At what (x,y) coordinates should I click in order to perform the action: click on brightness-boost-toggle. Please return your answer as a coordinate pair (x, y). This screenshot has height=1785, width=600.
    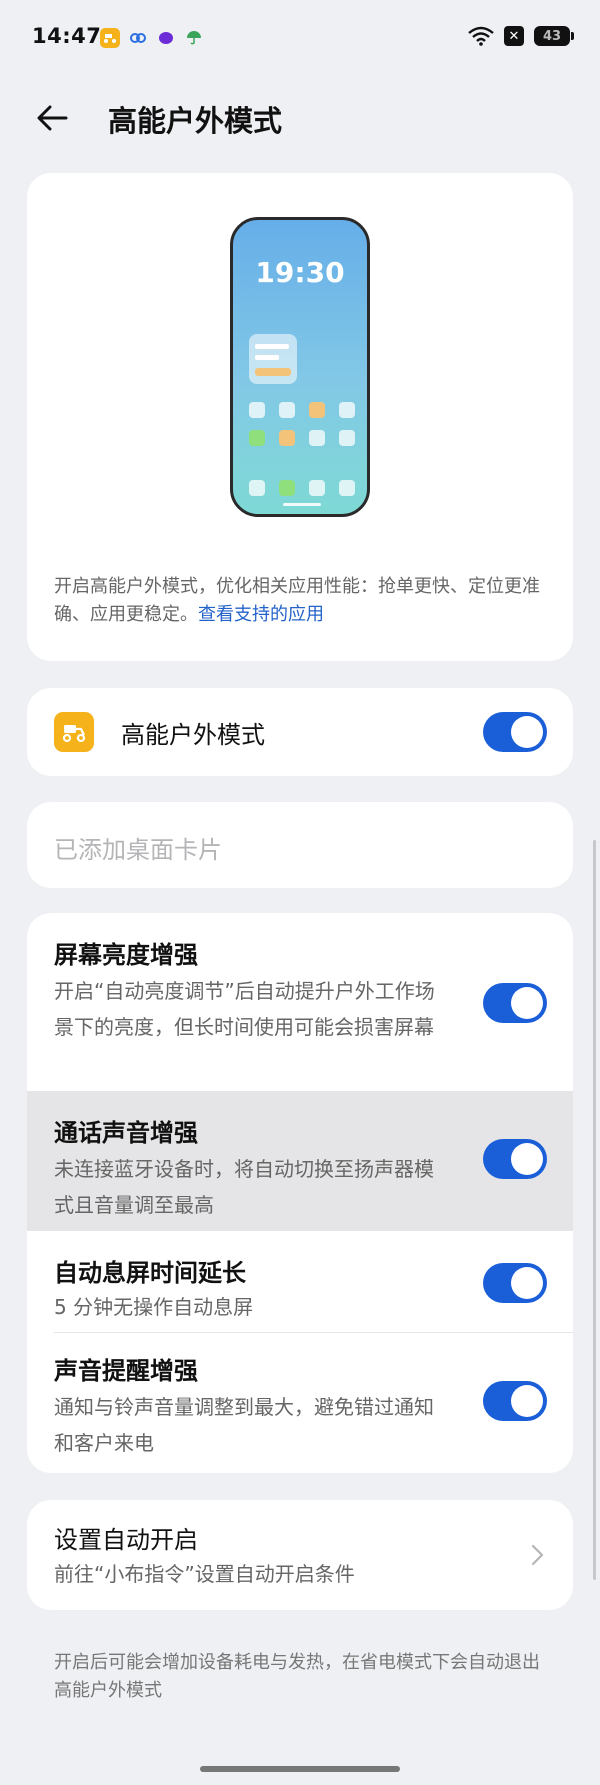
    Looking at the image, I should click on (515, 1003).